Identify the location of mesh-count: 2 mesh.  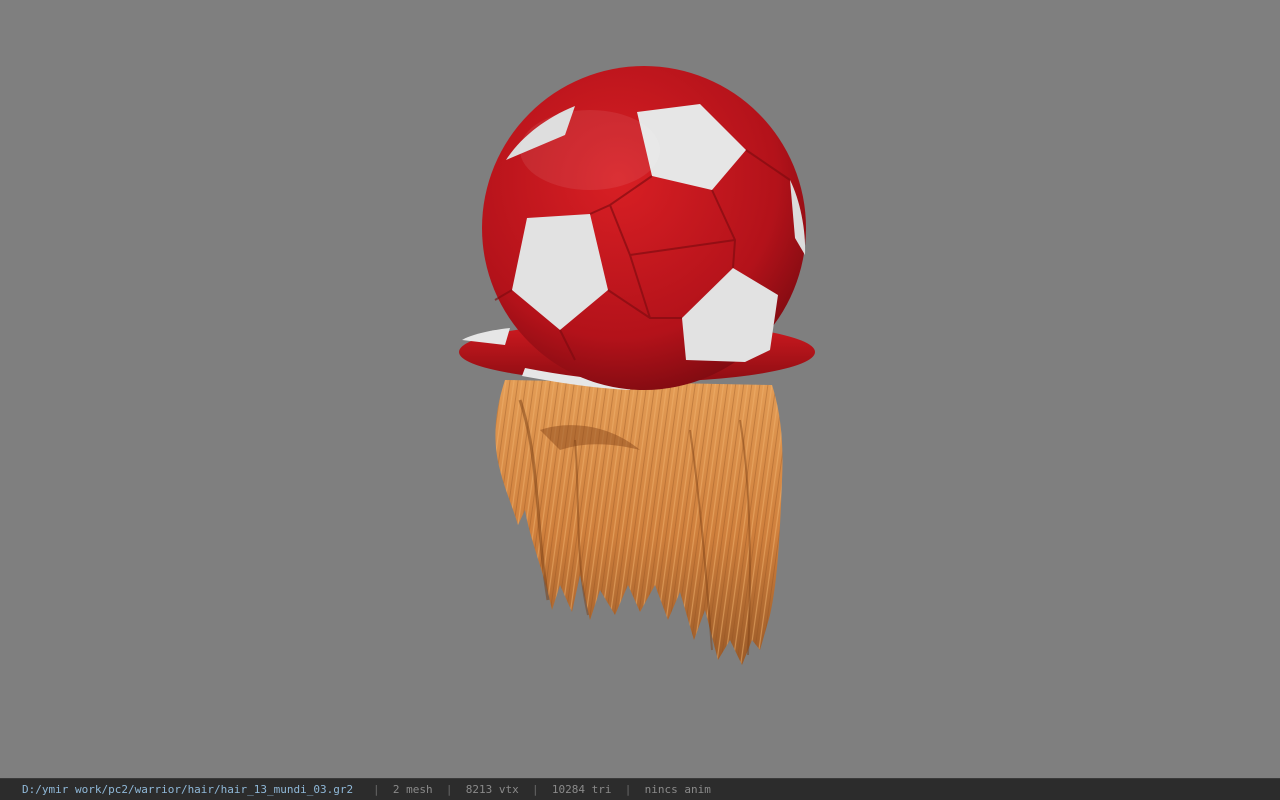
(412, 789).